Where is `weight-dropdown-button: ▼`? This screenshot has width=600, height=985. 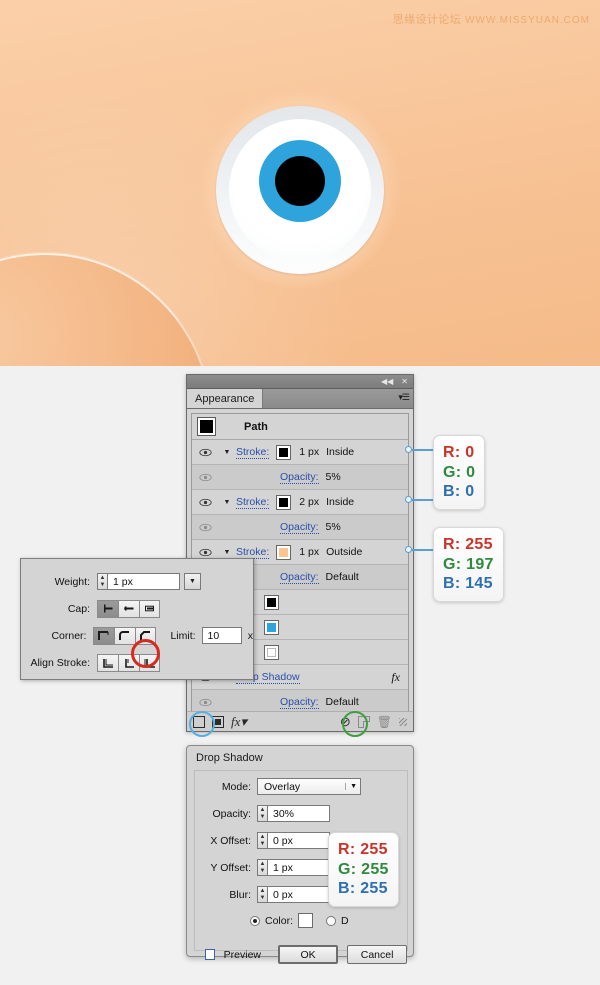 weight-dropdown-button: ▼ is located at coordinates (192, 581).